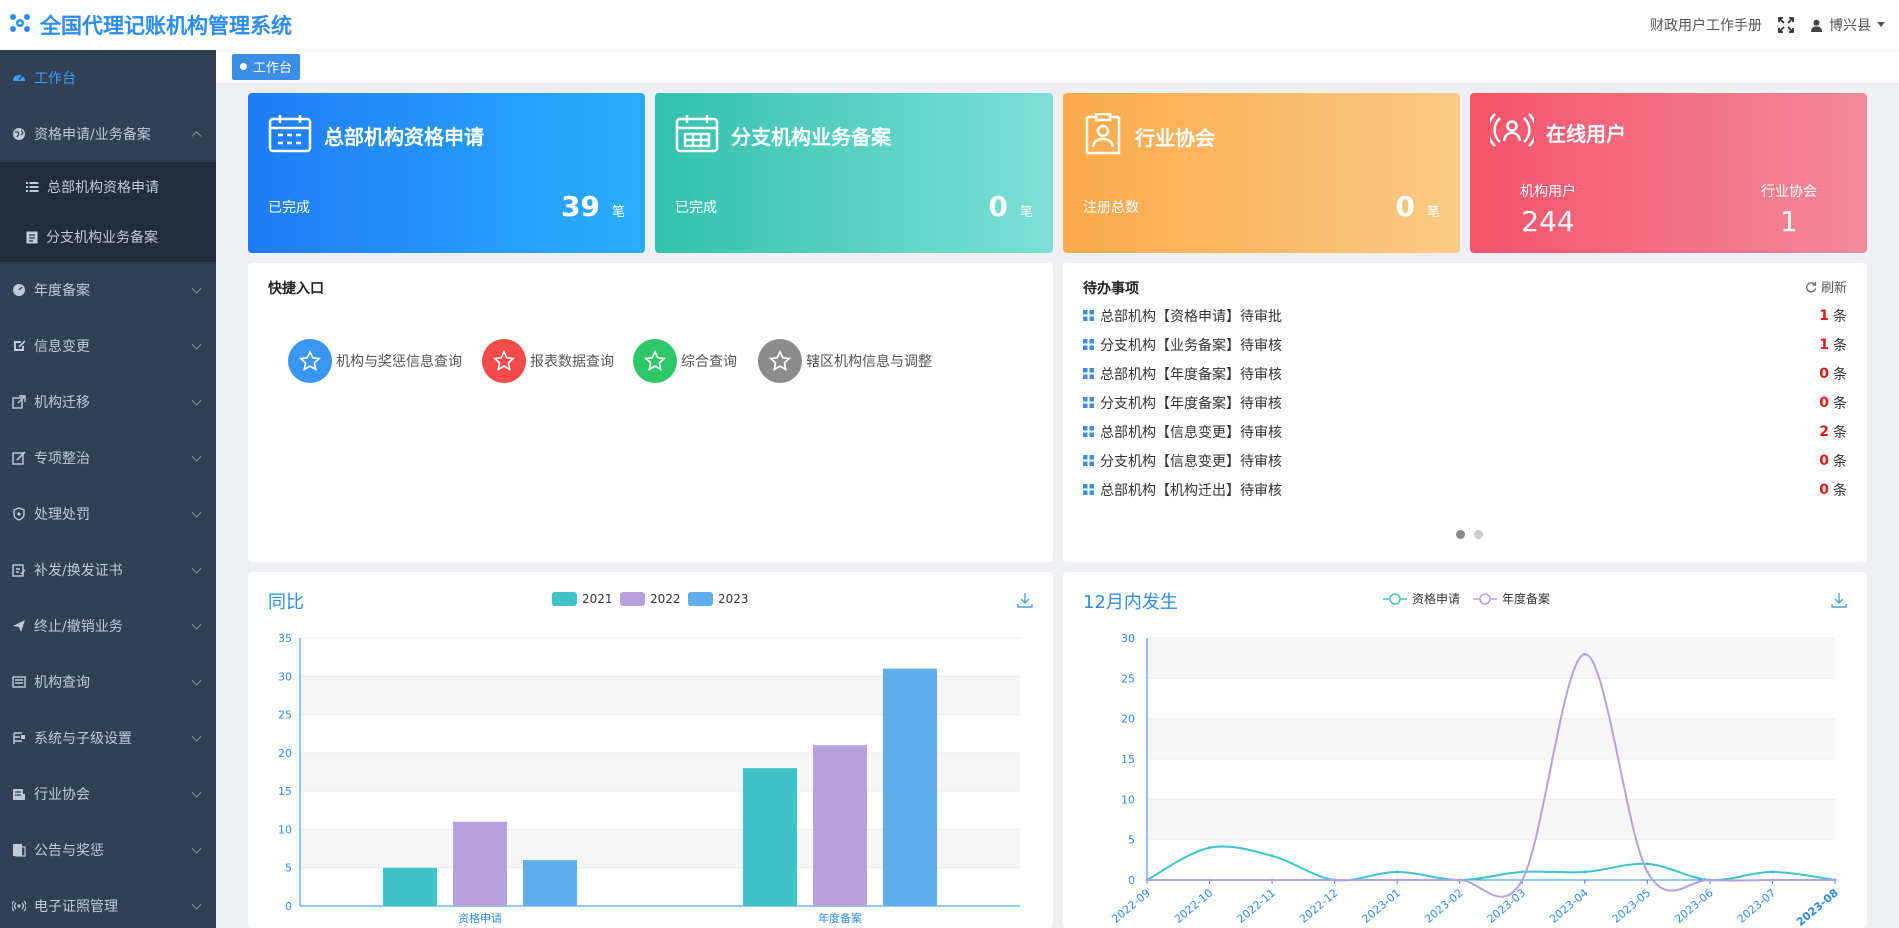  Describe the element at coordinates (1131, 840) in the screenshot. I see `y-tick-label: 5` at that location.